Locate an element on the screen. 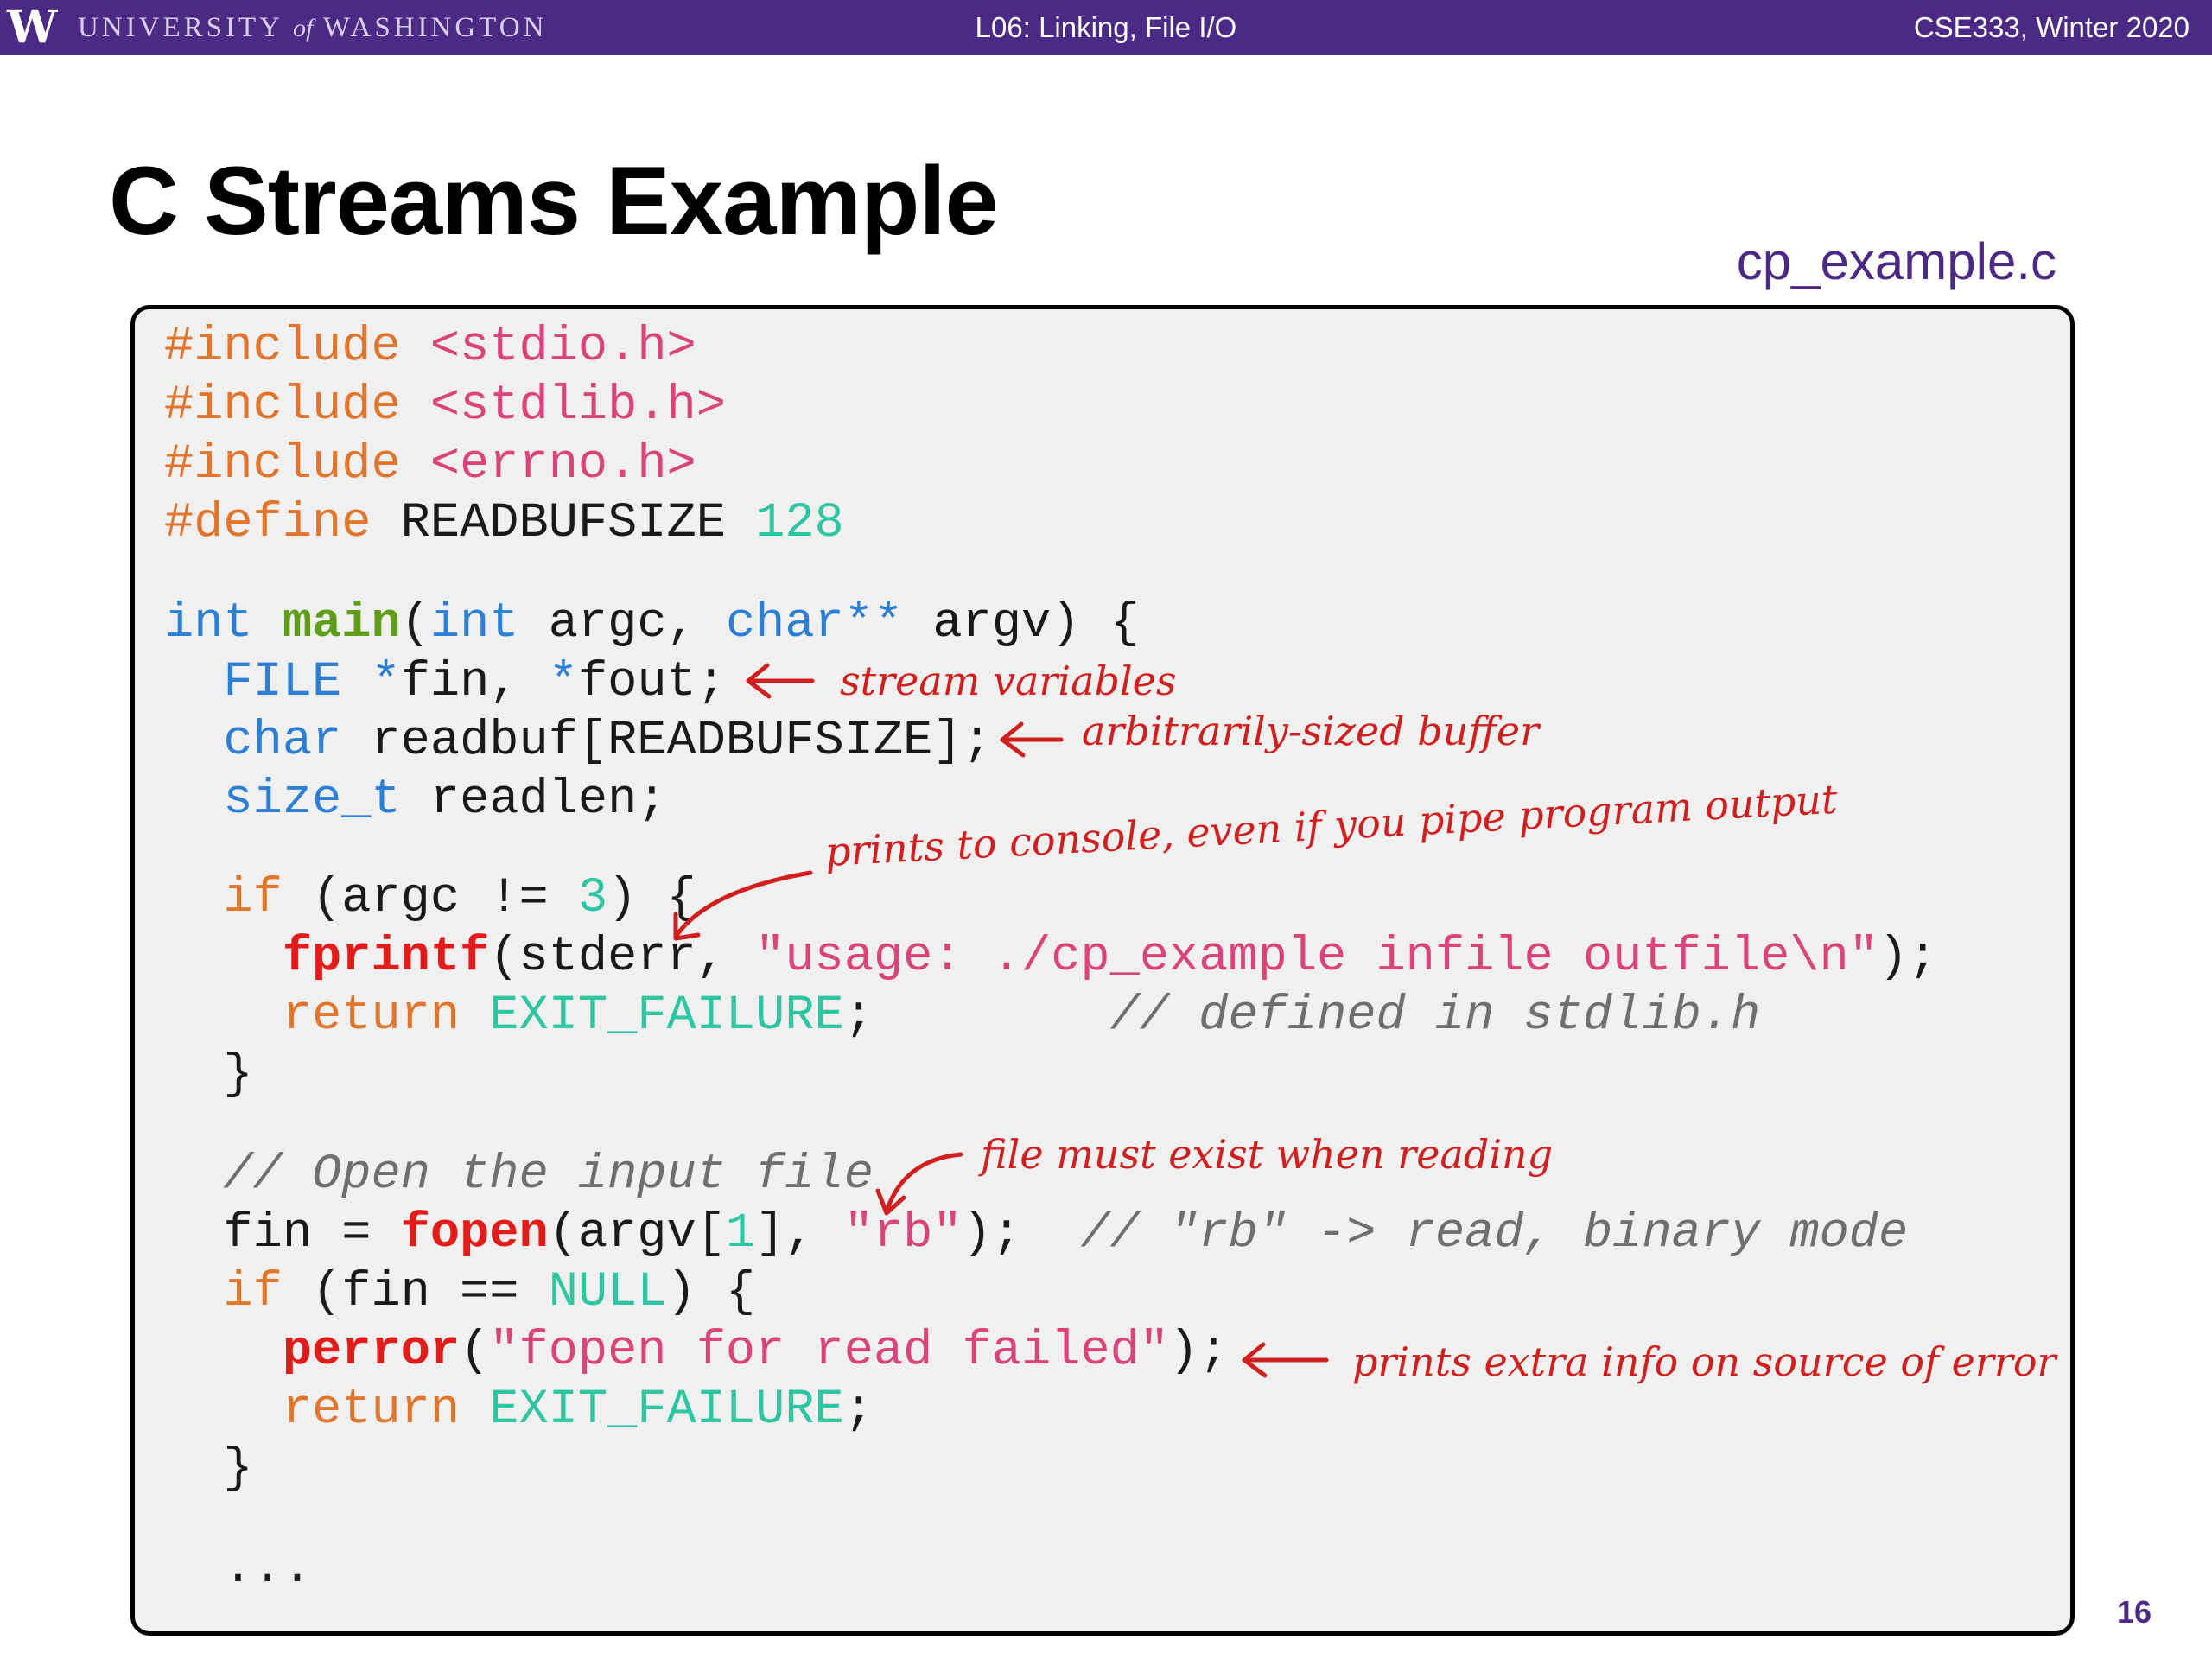  arrow-stream-variables is located at coordinates (780, 681).